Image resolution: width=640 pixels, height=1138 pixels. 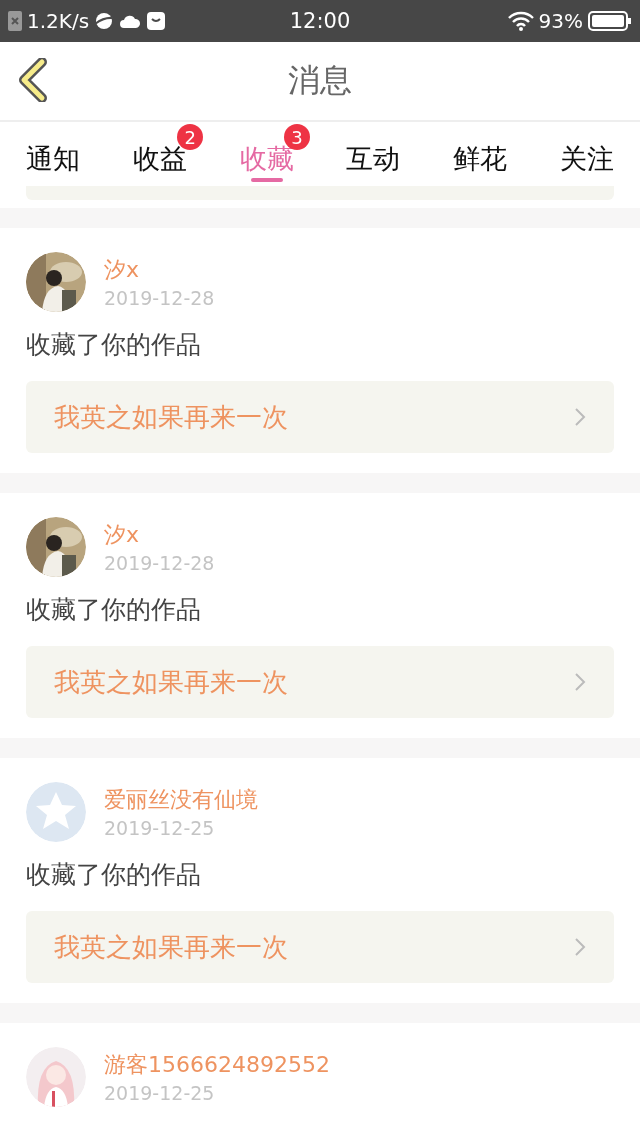 I want to click on tab: 关注, so click(x=586, y=154).